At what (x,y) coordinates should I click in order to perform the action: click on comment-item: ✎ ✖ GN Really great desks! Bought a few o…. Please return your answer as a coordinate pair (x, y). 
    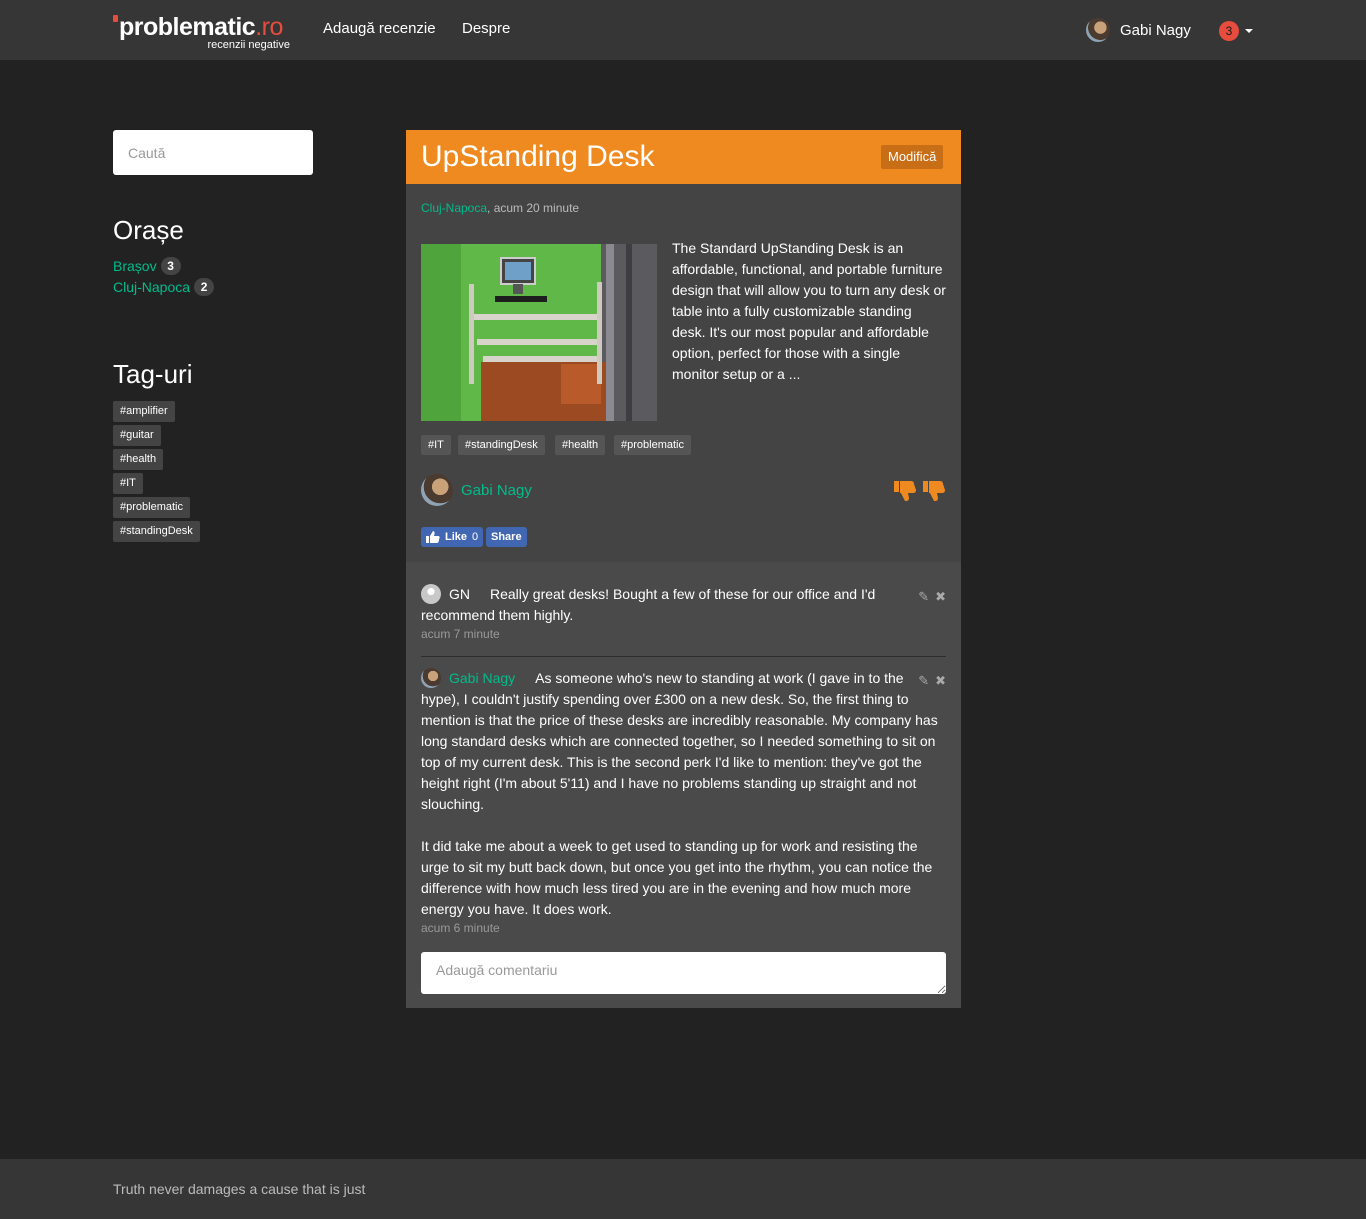
    Looking at the image, I should click on (683, 613).